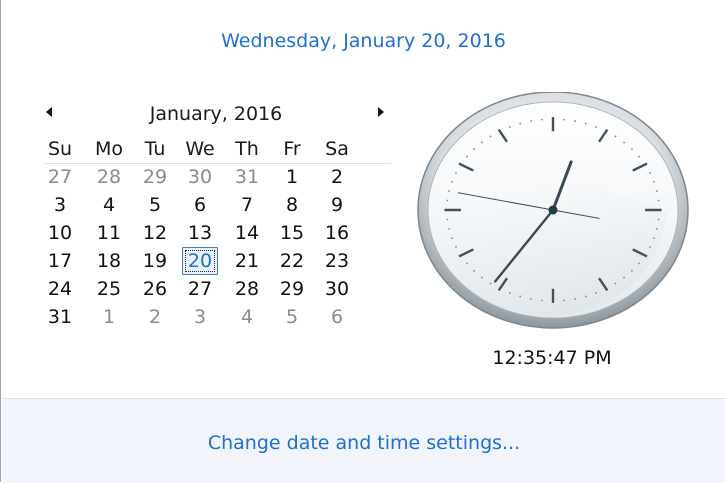 The height and width of the screenshot is (483, 725). Describe the element at coordinates (363, 41) in the screenshot. I see `long-date-link: Wednesday, January 20, 2016` at that location.